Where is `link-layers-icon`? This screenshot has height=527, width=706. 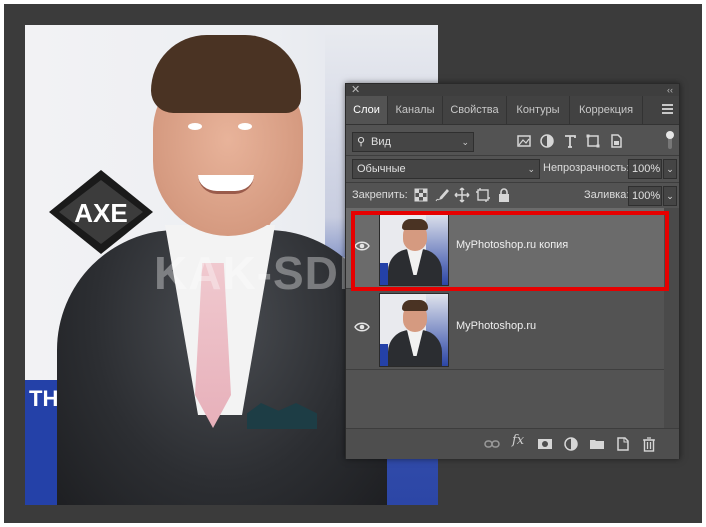
link-layers-icon is located at coordinates (492, 444).